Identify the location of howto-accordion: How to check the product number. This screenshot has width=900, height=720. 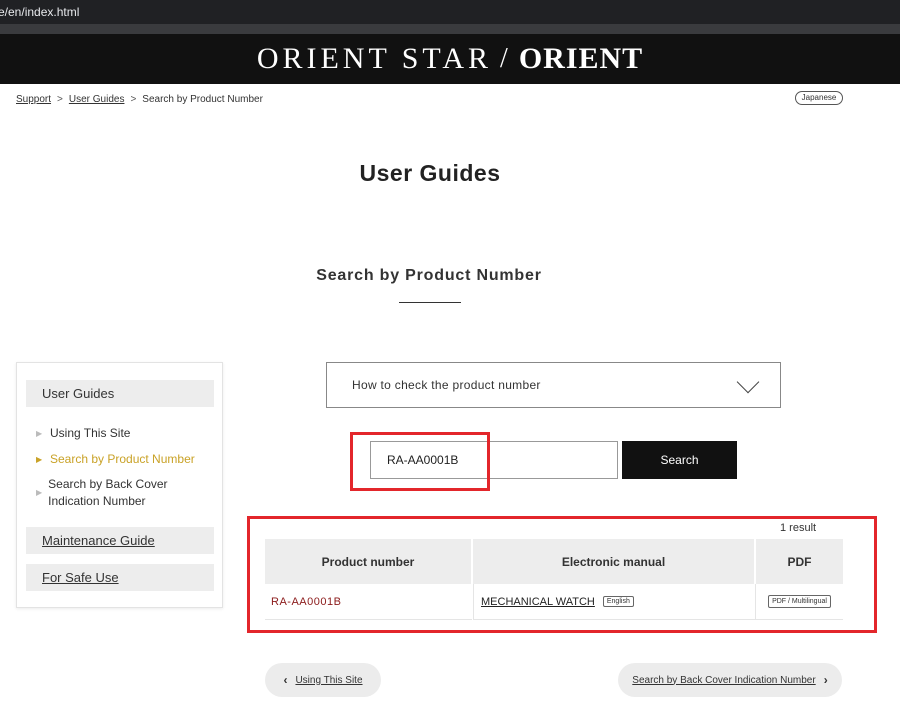
(553, 385).